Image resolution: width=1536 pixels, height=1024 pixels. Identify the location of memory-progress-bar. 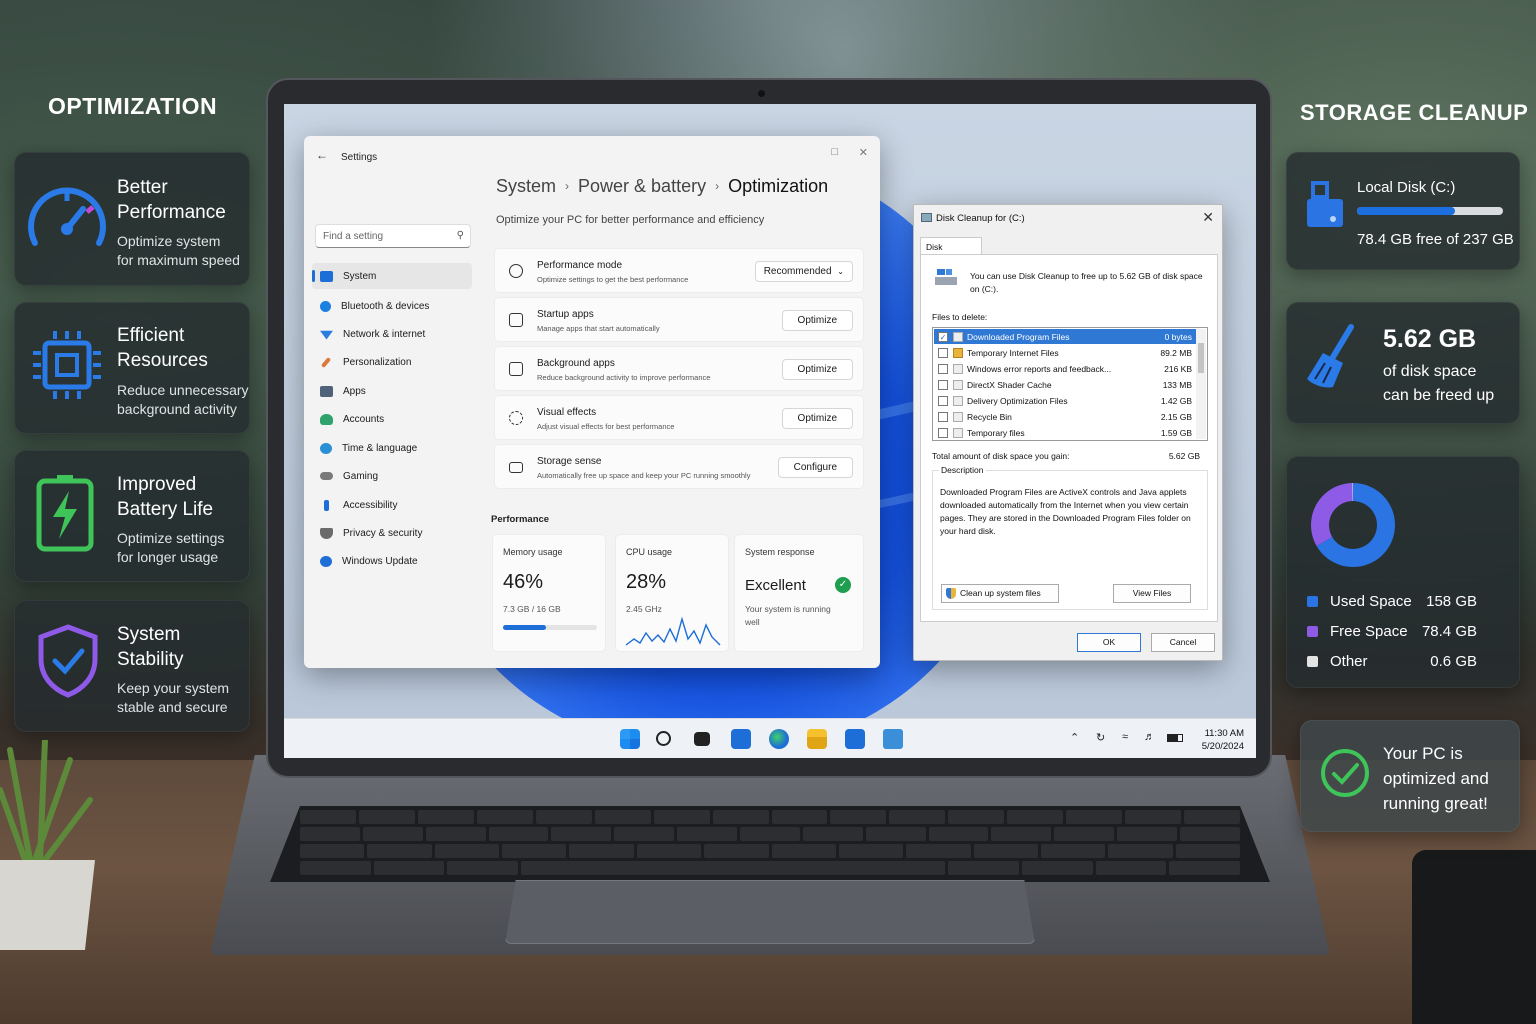
(550, 627).